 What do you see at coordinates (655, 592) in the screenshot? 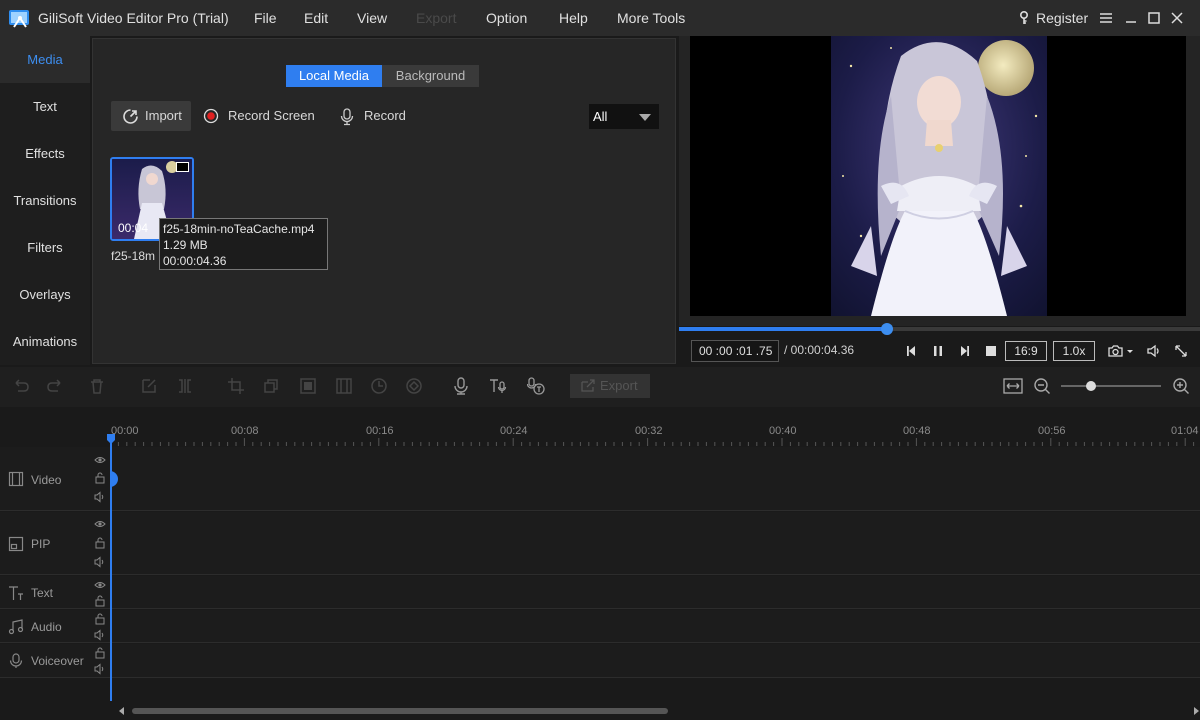
I see `track-text` at bounding box center [655, 592].